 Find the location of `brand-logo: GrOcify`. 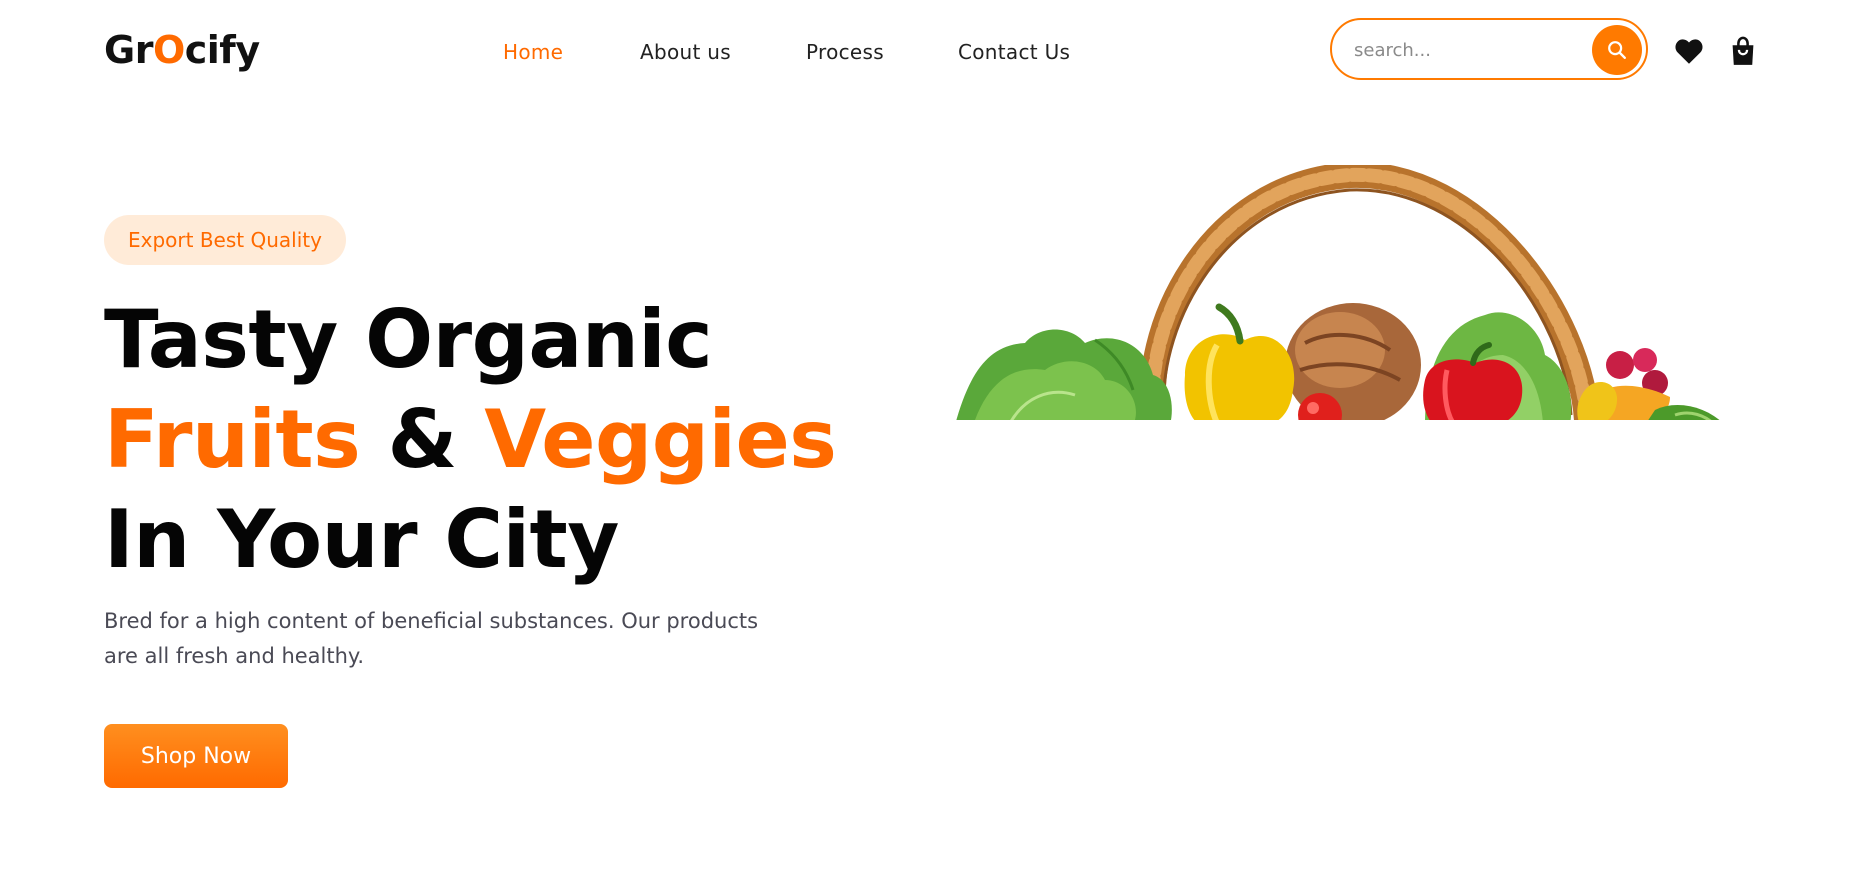

brand-logo: GrOcify is located at coordinates (182, 50).